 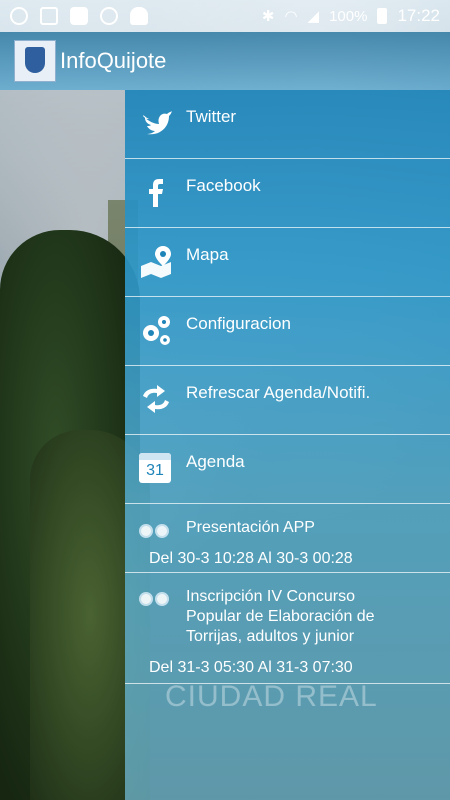 I want to click on event-dates: Del 30-3 10:28 Al 30-3 00:28, so click(x=251, y=558).